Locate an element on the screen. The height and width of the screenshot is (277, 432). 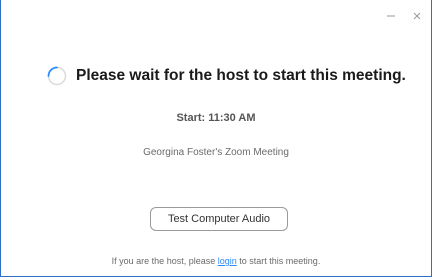
meeting-start-time: Start: 11:30 AM is located at coordinates (216, 118).